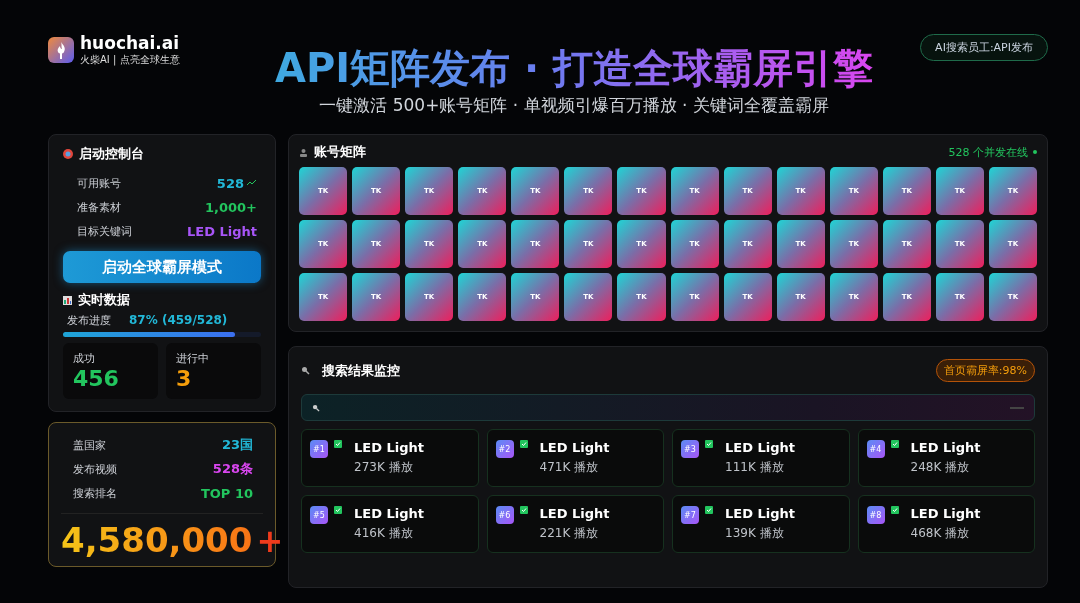  I want to click on online-status: 528 个并发在线, so click(988, 152).